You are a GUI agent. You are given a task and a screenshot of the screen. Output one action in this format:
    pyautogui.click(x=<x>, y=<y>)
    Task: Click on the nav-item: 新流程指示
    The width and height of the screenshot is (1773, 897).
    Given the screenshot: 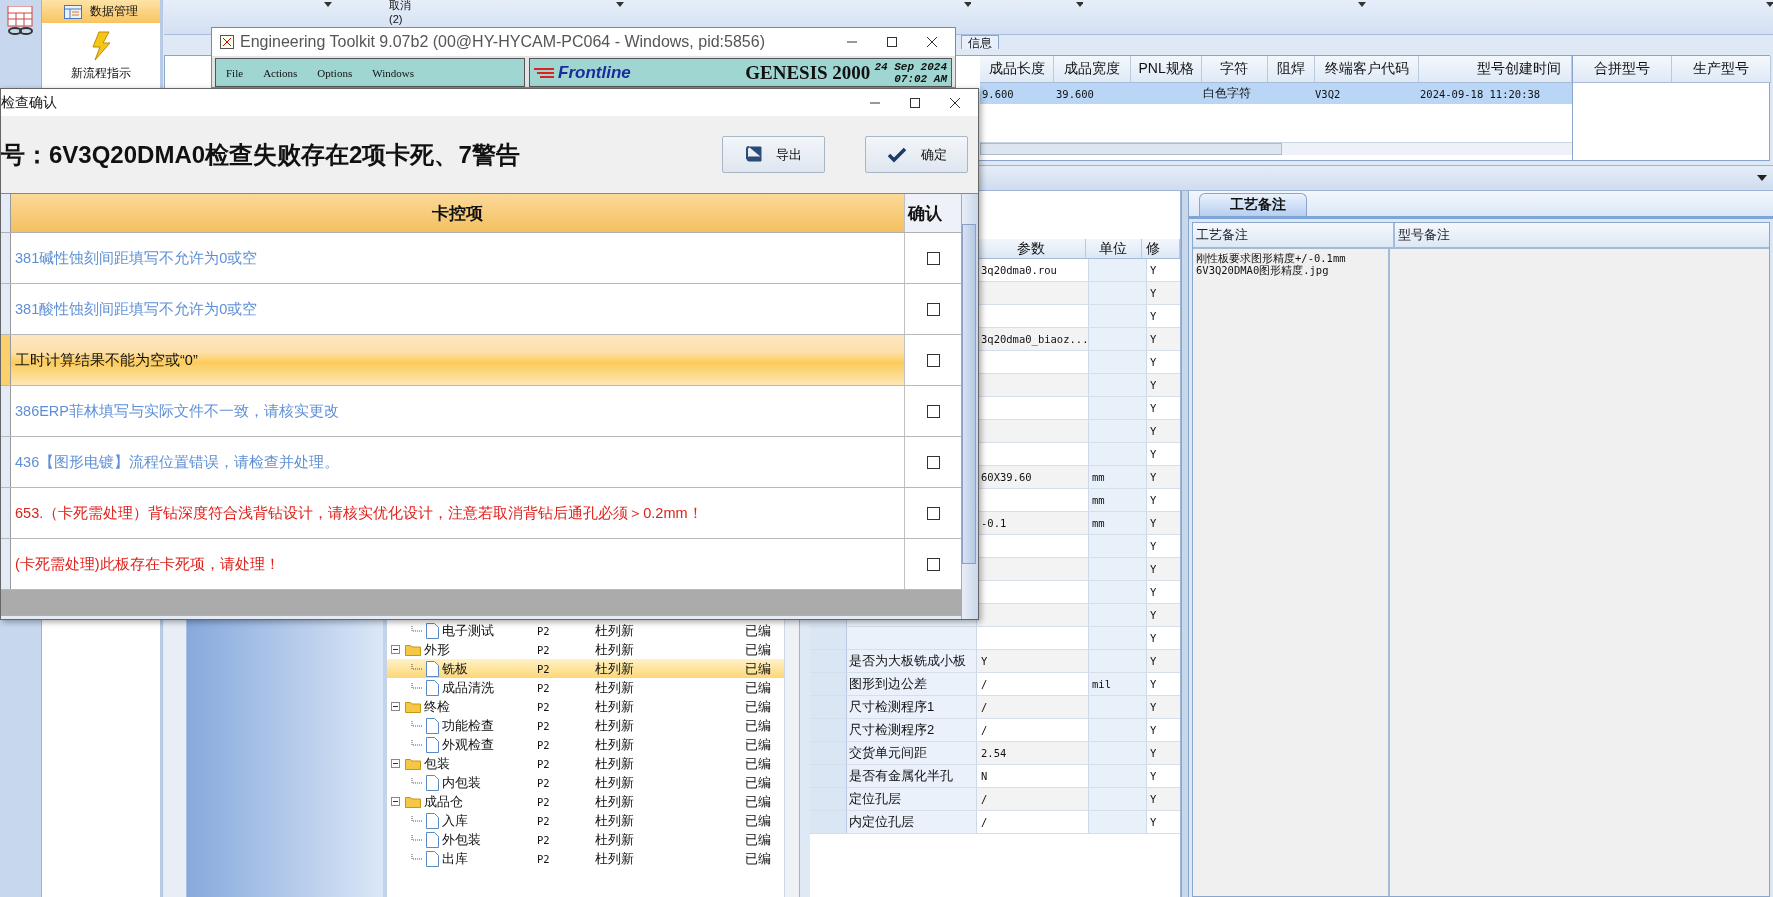 What is the action you would take?
    pyautogui.click(x=101, y=54)
    